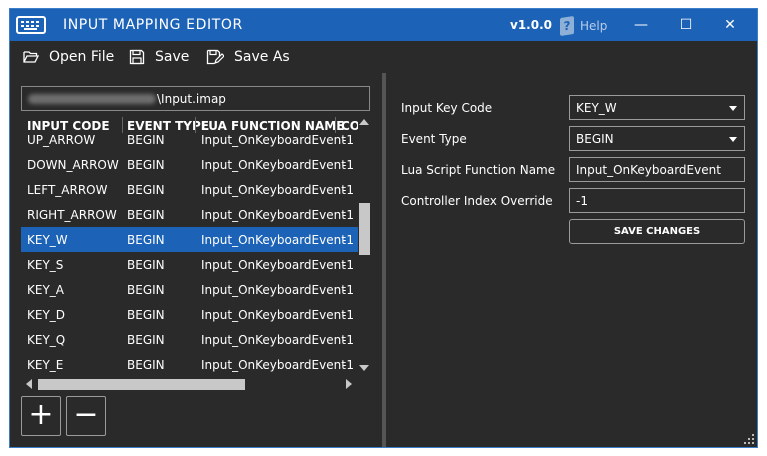  What do you see at coordinates (68, 126) in the screenshot?
I see `column-input-code: INPUT CODE` at bounding box center [68, 126].